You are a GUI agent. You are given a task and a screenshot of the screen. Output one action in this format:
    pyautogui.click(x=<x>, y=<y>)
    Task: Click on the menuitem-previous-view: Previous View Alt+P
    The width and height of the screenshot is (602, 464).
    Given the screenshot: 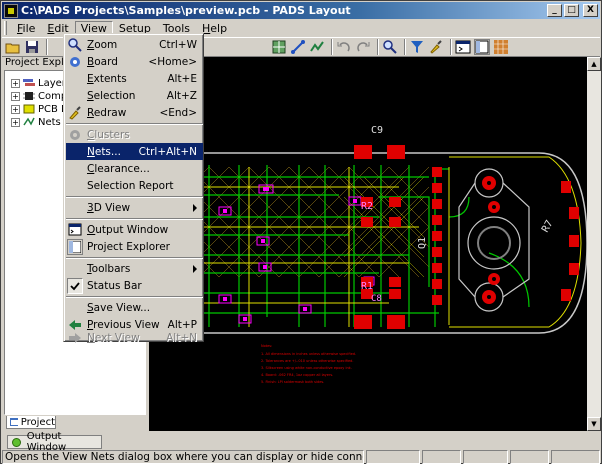 What is the action you would take?
    pyautogui.click(x=134, y=324)
    